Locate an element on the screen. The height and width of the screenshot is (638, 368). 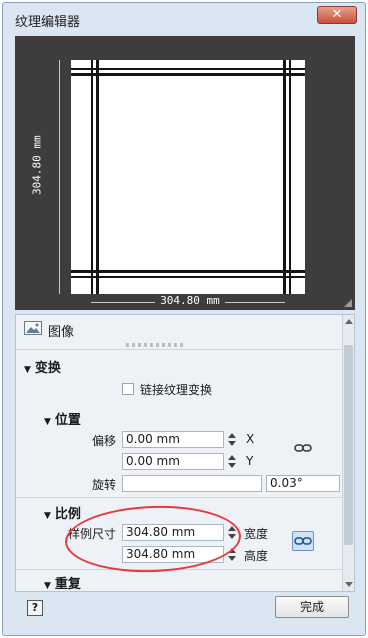
dimension-label-vertical: 304.80 mm is located at coordinates (37, 165).